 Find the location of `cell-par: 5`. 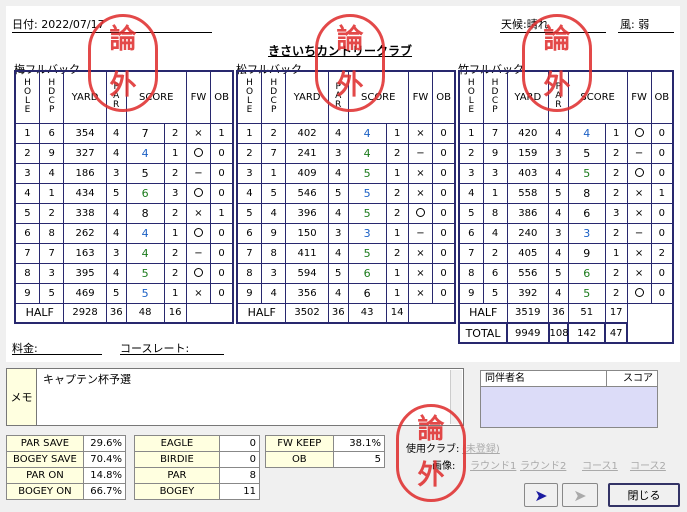

cell-par: 5 is located at coordinates (558, 193).